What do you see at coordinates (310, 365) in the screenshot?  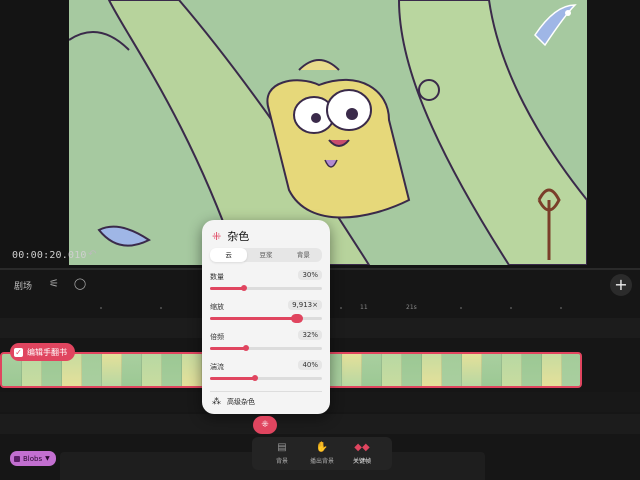 I see `slider-value: 40%` at bounding box center [310, 365].